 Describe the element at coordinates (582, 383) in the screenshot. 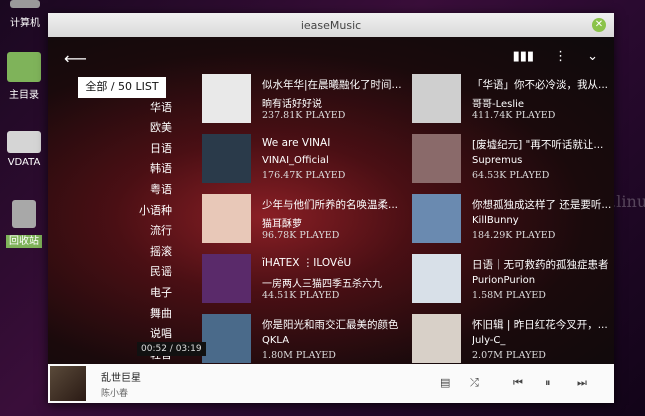

I see `next-icon: ⏭` at that location.